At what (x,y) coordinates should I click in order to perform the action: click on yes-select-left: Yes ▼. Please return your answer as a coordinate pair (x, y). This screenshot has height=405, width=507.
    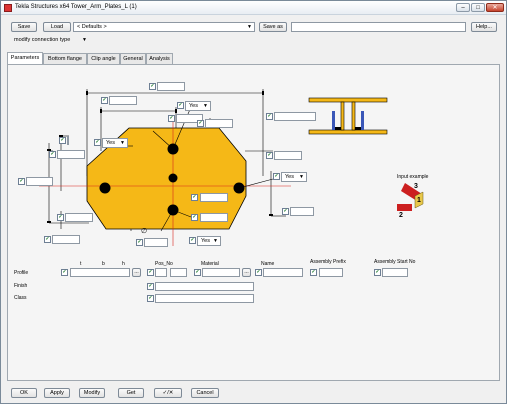
    Looking at the image, I should click on (115, 143).